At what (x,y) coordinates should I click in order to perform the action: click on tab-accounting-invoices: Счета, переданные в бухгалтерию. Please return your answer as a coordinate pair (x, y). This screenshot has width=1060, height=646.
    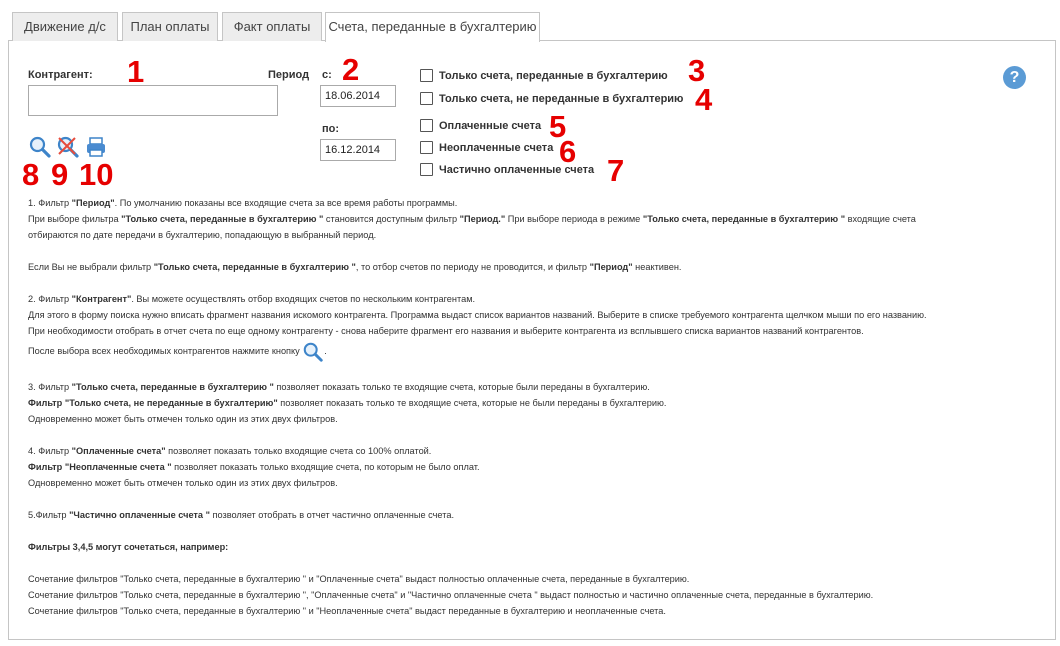
    Looking at the image, I should click on (432, 27).